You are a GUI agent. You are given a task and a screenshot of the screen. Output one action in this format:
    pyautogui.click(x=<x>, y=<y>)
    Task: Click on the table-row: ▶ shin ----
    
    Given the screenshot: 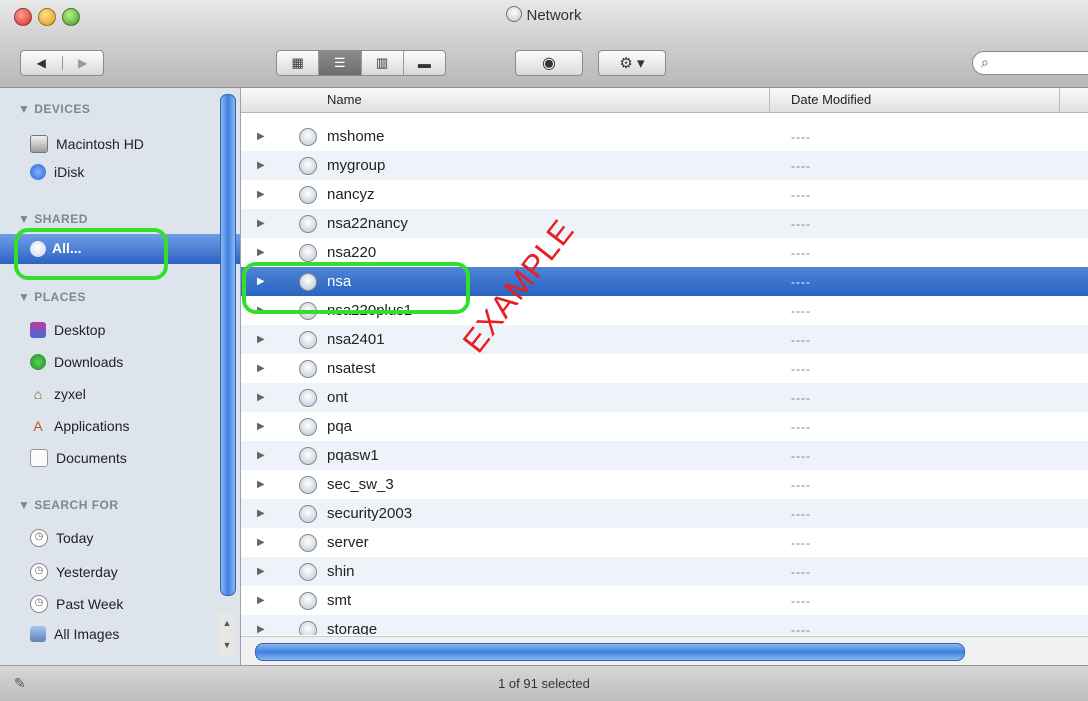 What is the action you would take?
    pyautogui.click(x=664, y=571)
    